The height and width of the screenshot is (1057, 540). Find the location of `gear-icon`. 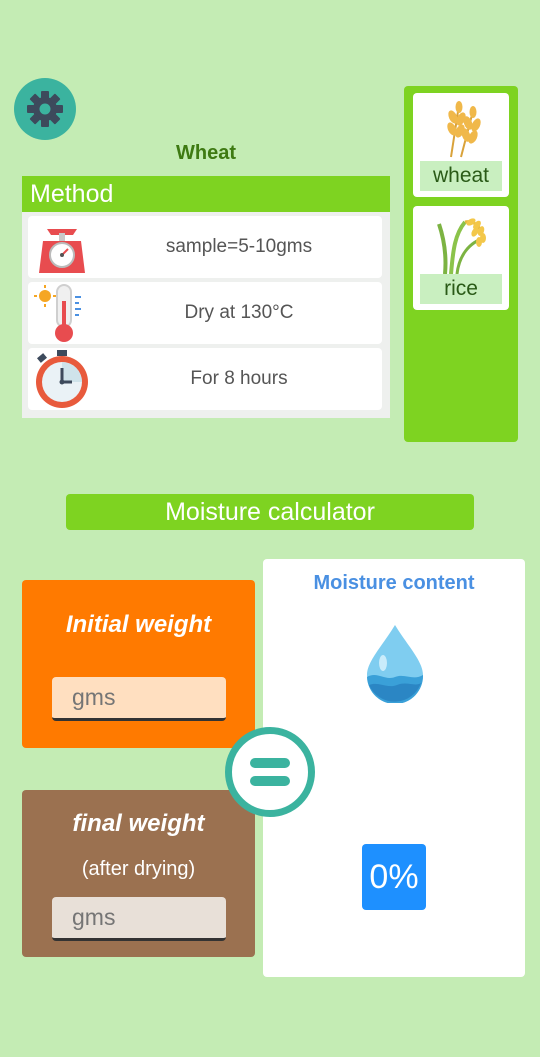

gear-icon is located at coordinates (45, 109).